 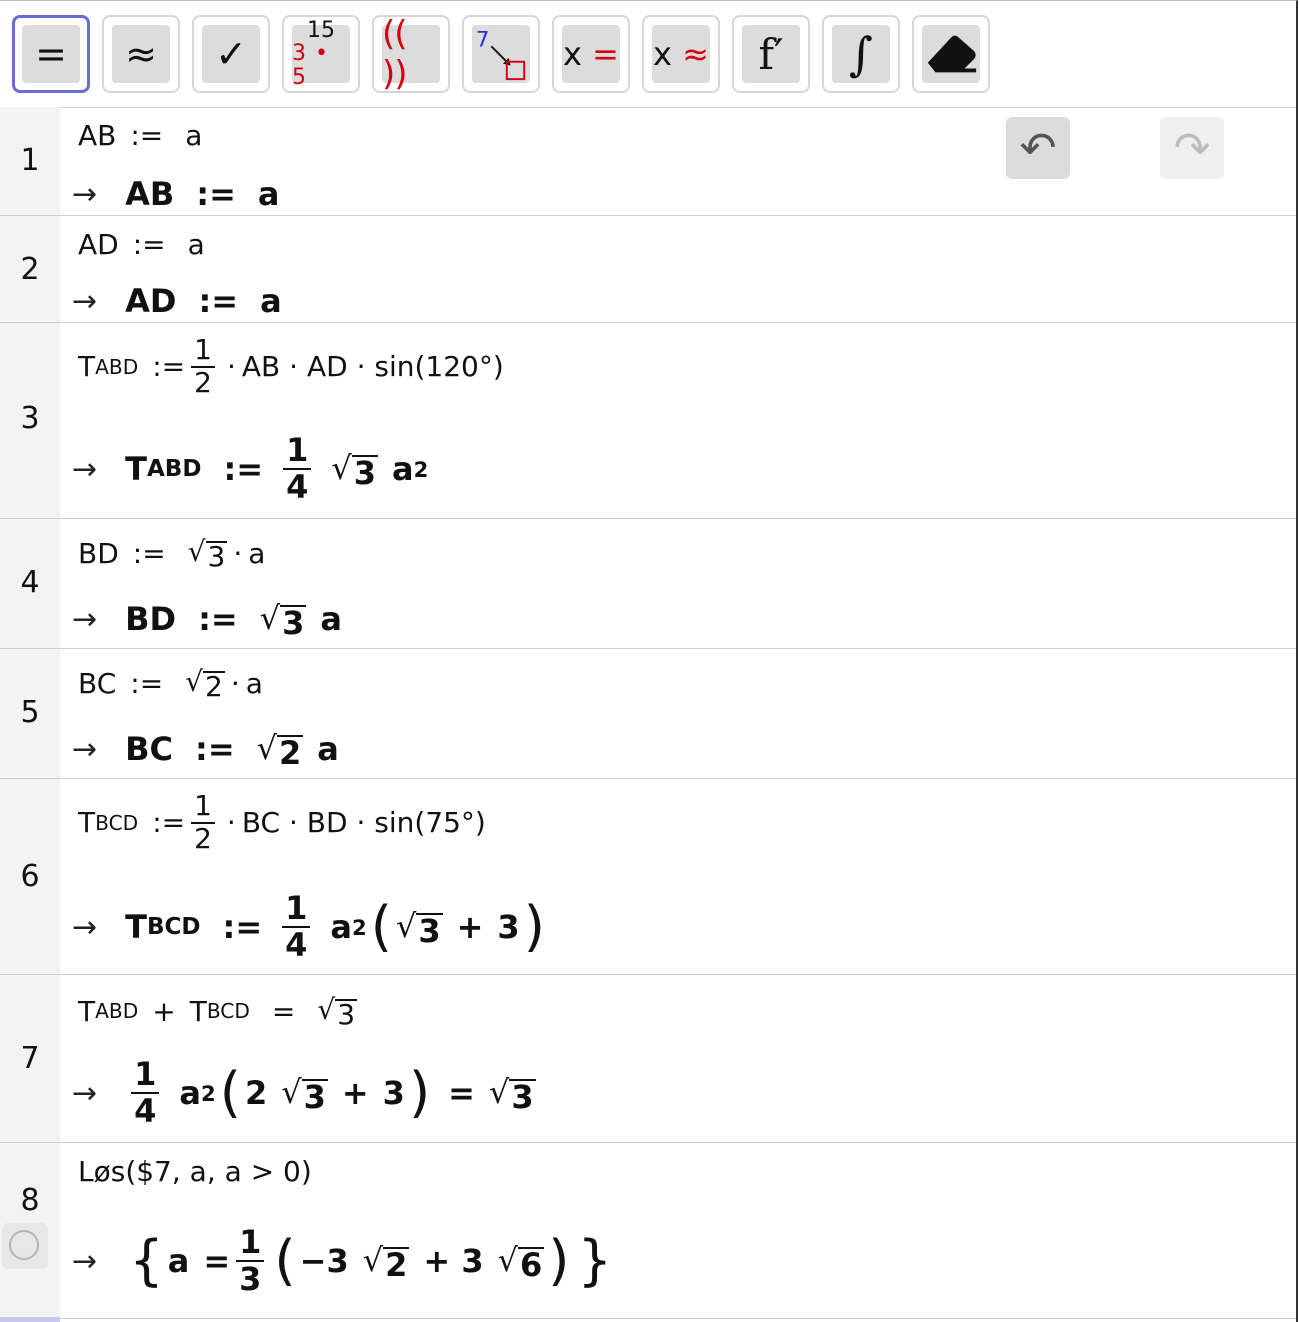 What do you see at coordinates (177, 301) in the screenshot?
I see `row-output: → AD:= a` at bounding box center [177, 301].